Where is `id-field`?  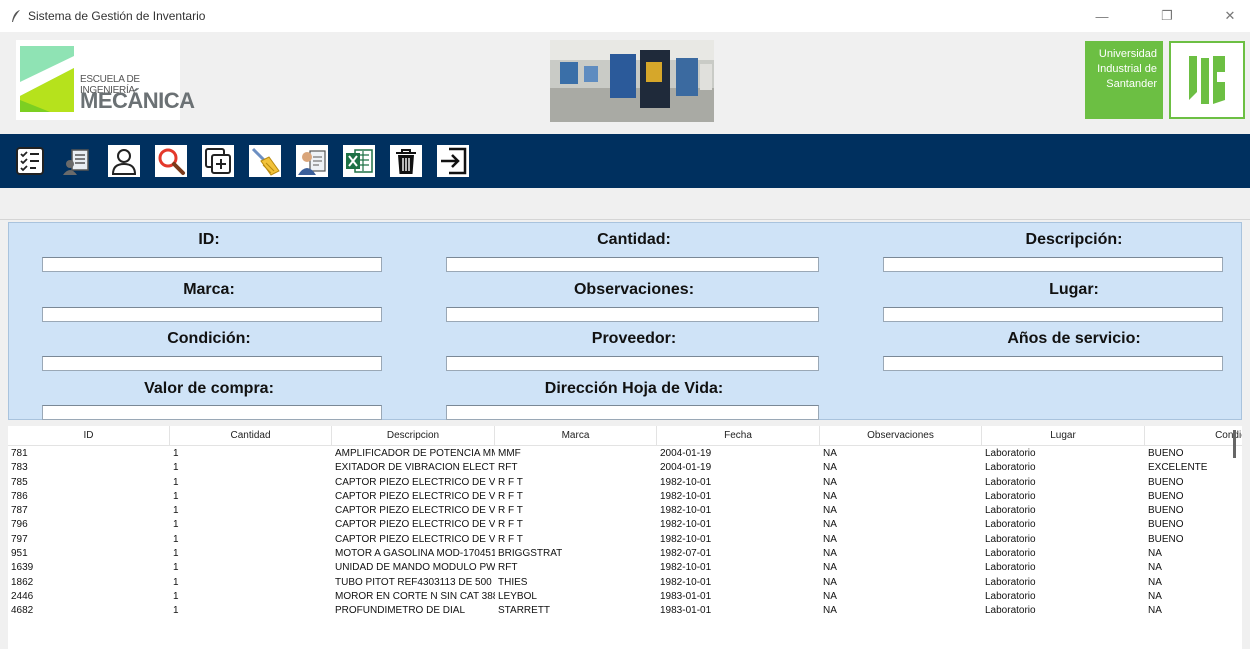
id-field is located at coordinates (212, 264).